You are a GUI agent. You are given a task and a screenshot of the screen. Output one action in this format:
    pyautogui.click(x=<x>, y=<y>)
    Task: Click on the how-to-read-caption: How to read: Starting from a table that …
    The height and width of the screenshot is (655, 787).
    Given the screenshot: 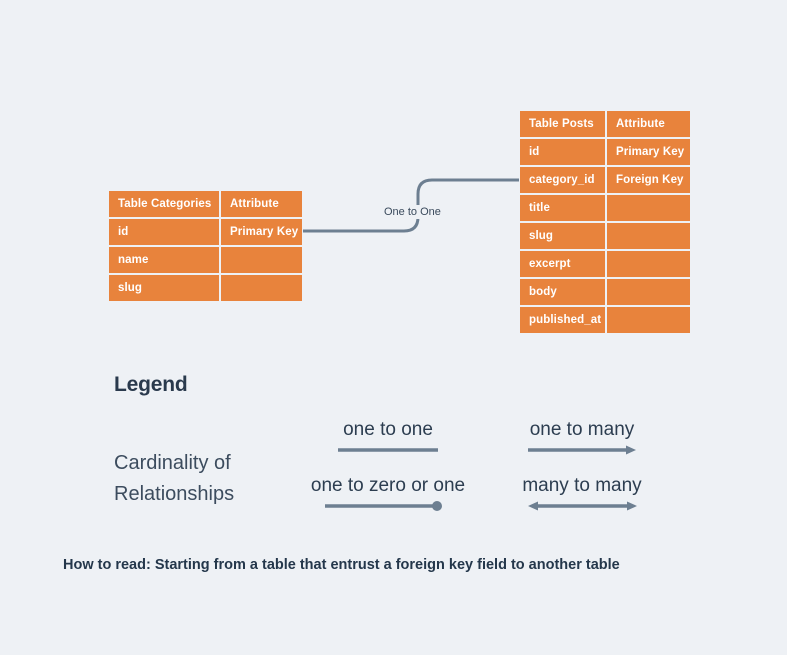 What is the action you would take?
    pyautogui.click(x=341, y=565)
    